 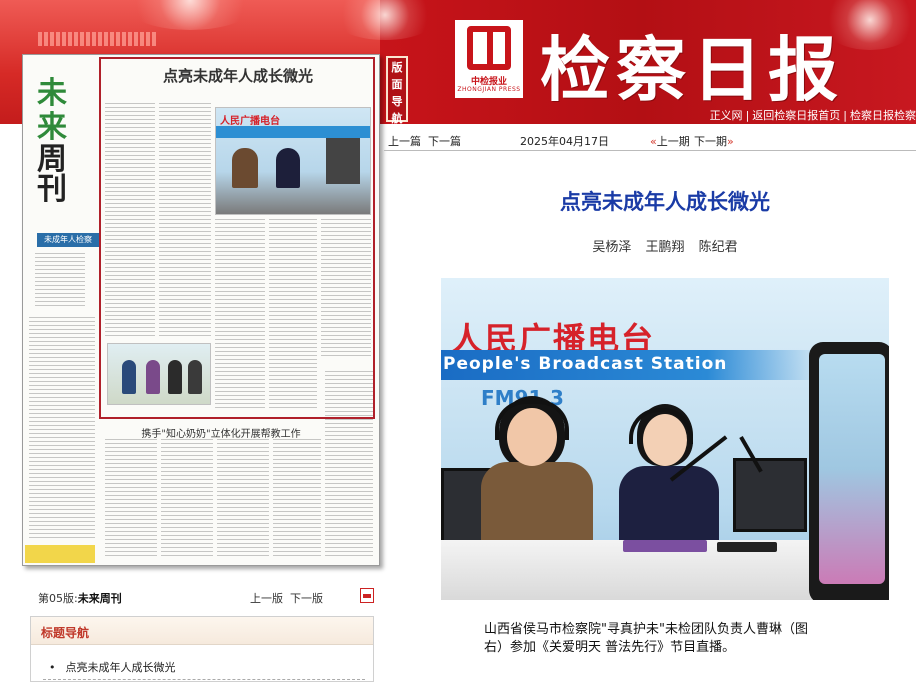 I want to click on paper-secondary-photo, so click(x=159, y=374).